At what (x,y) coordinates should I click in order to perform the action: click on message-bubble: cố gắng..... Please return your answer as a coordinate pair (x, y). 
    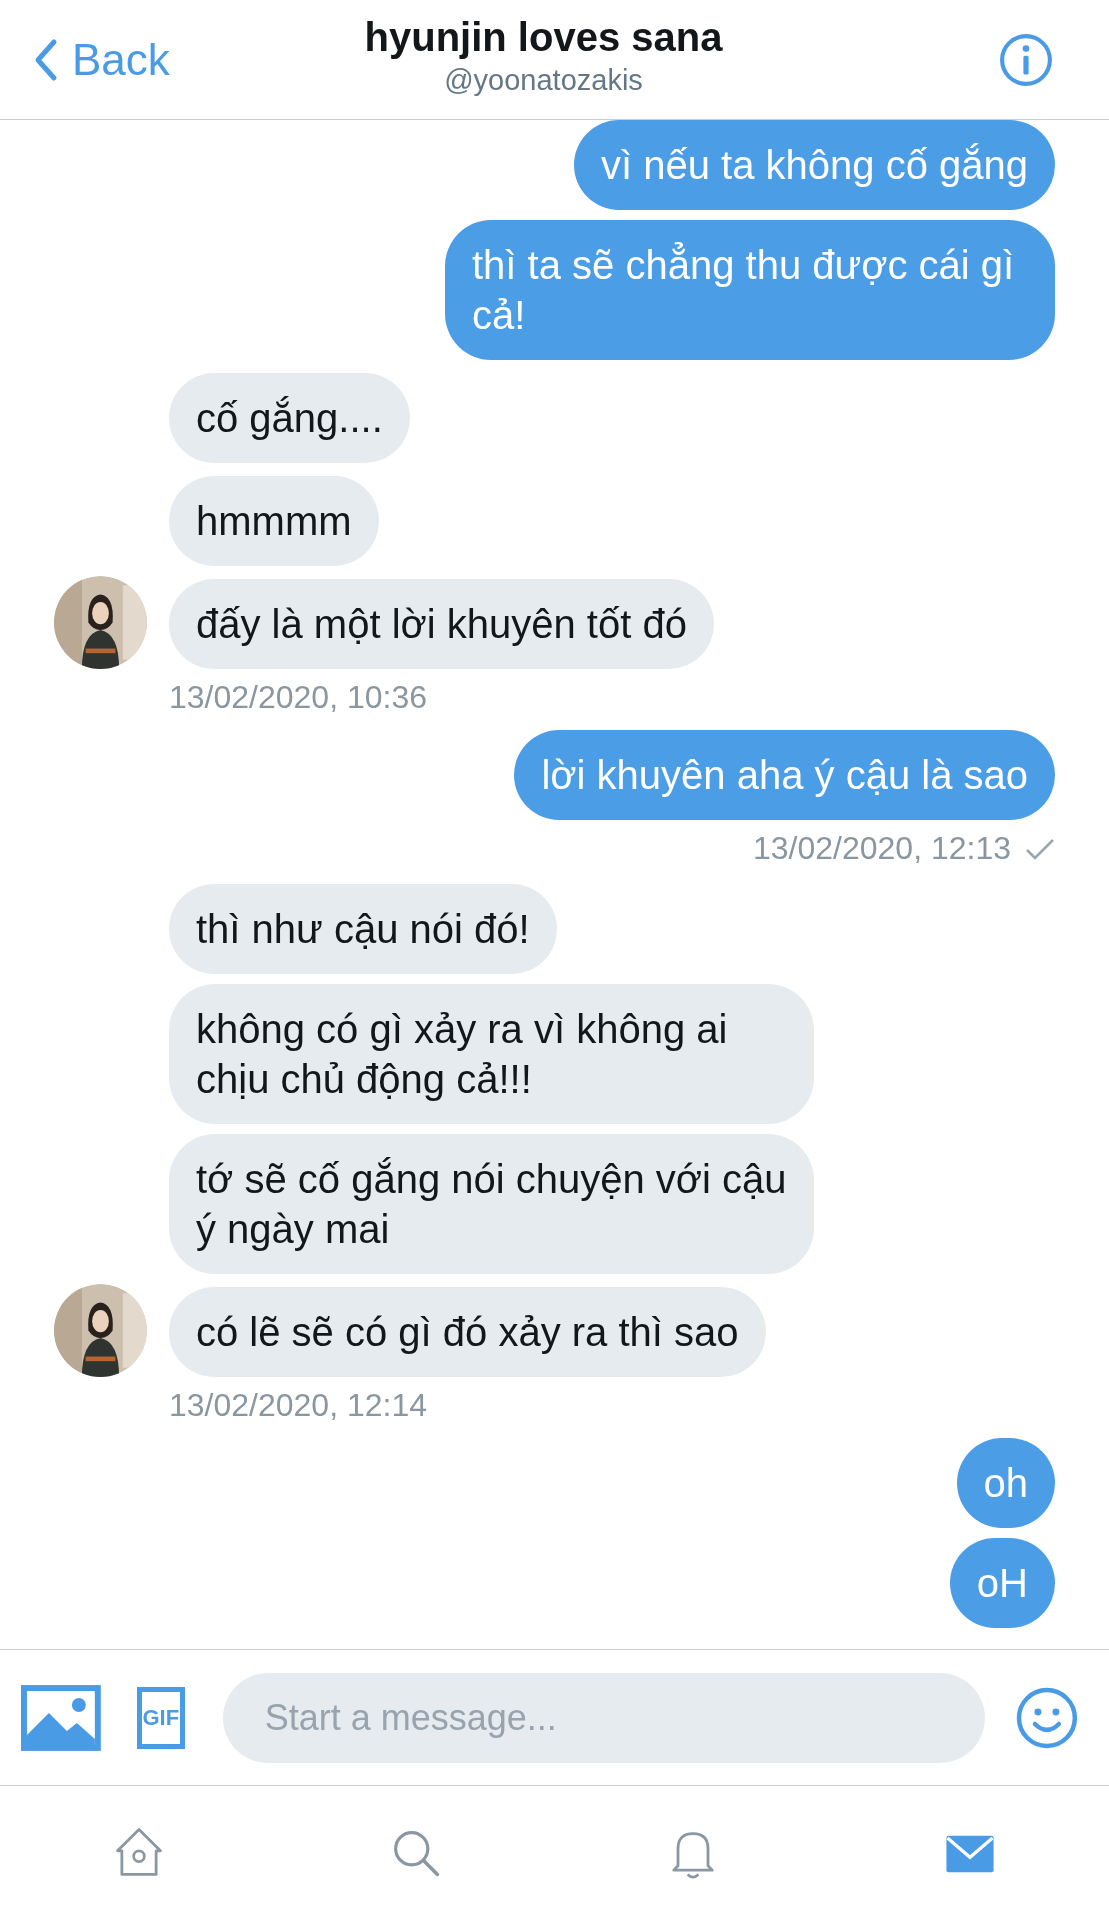
    Looking at the image, I should click on (289, 418).